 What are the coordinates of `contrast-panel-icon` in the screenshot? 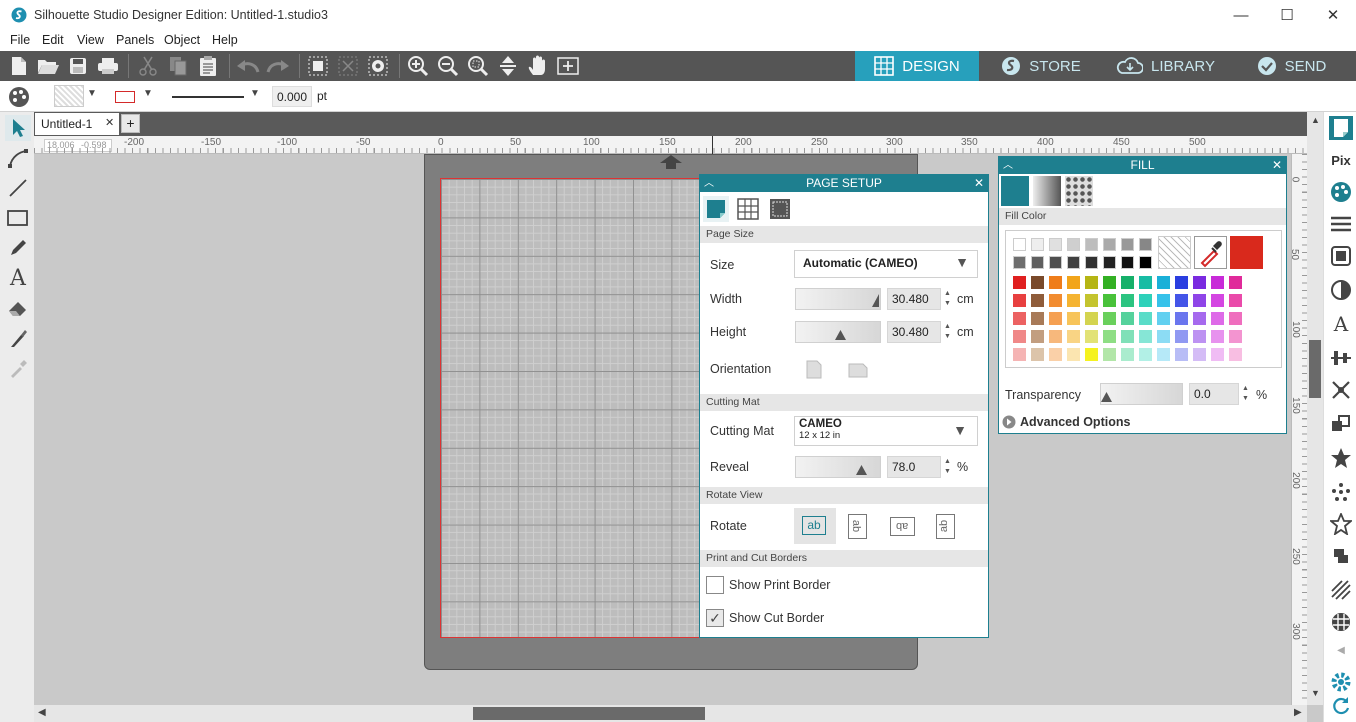 It's located at (1341, 290).